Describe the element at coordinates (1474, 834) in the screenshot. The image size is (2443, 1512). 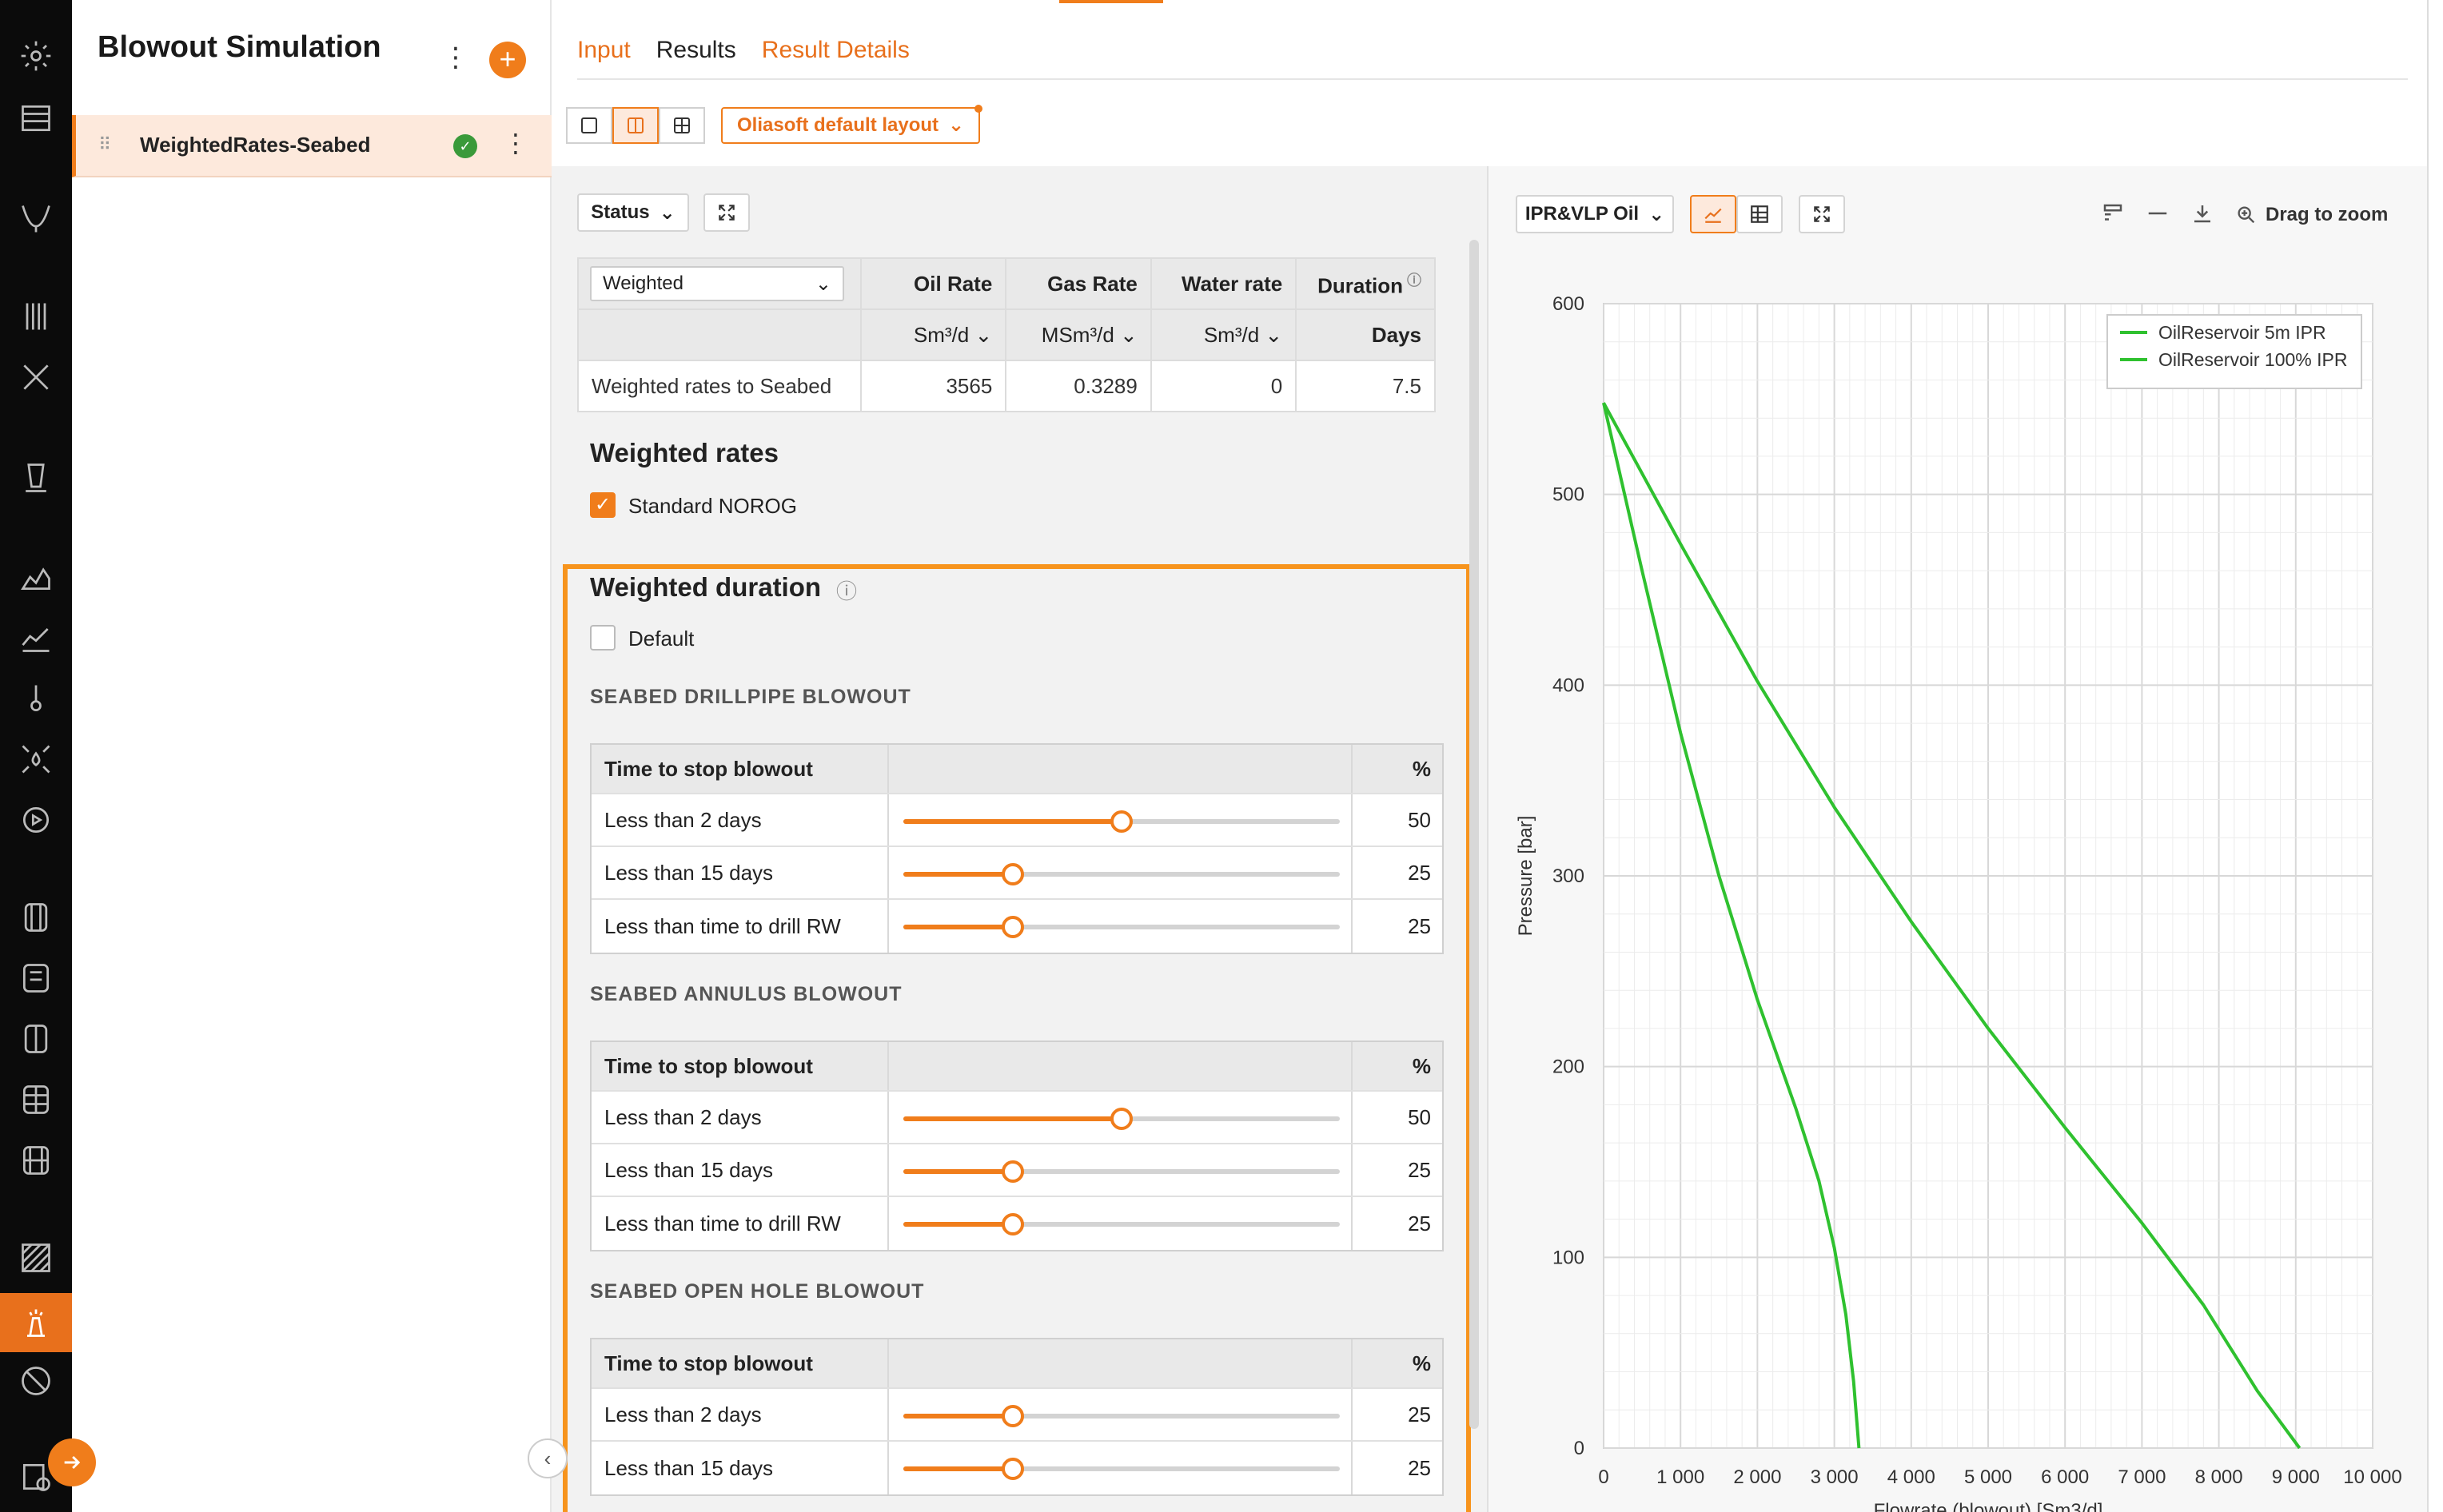
I see `scrollbar` at that location.